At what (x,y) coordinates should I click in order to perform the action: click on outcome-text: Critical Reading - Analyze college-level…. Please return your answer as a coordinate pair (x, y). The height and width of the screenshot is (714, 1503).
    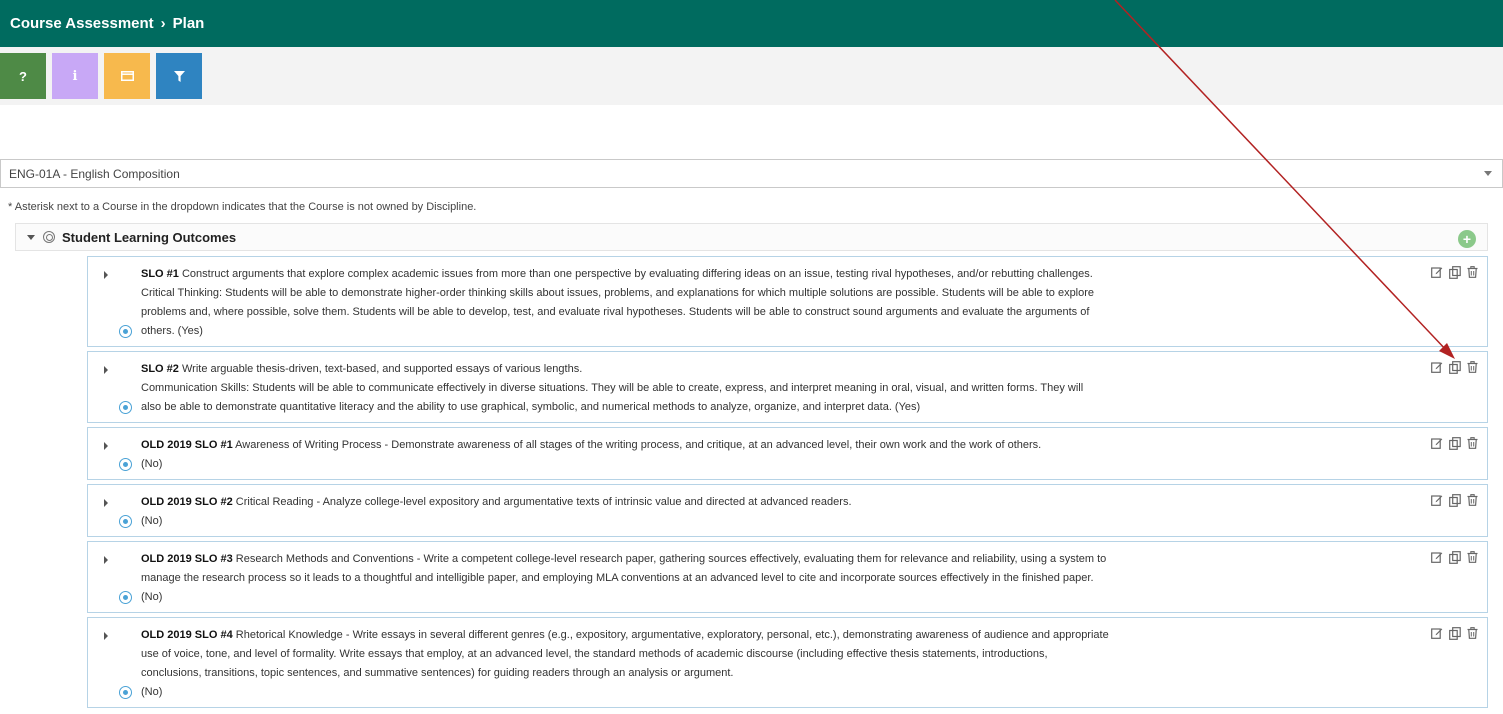
    Looking at the image, I should click on (543, 502).